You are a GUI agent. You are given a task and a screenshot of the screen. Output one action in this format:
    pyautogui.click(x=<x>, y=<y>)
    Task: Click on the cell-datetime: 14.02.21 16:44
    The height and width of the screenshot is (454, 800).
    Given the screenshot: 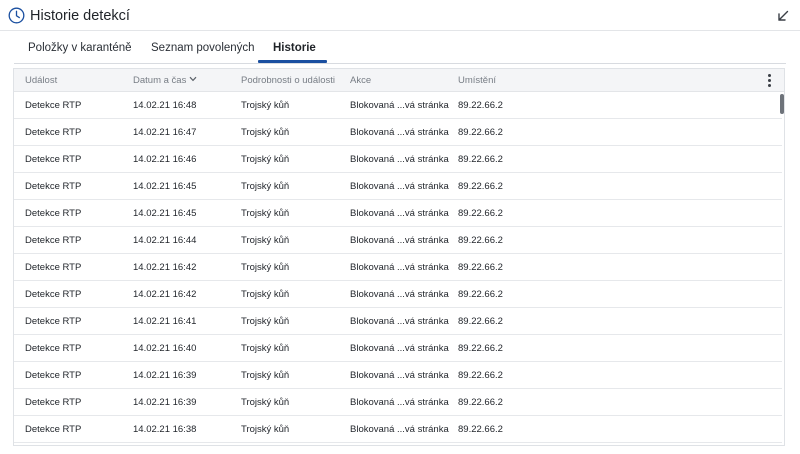 What is the action you would take?
    pyautogui.click(x=165, y=240)
    